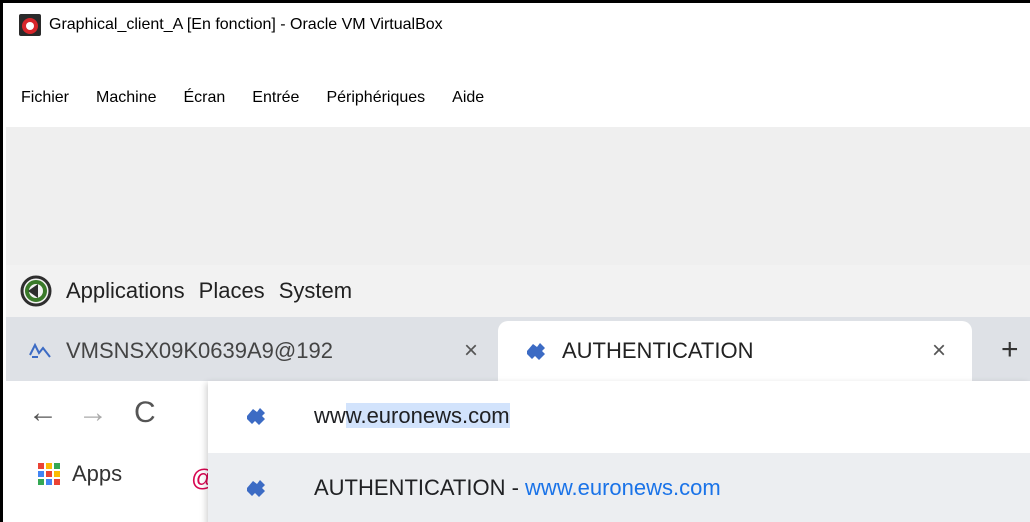 The height and width of the screenshot is (522, 1030). Describe the element at coordinates (126, 98) in the screenshot. I see `menu-machine: Machine` at that location.